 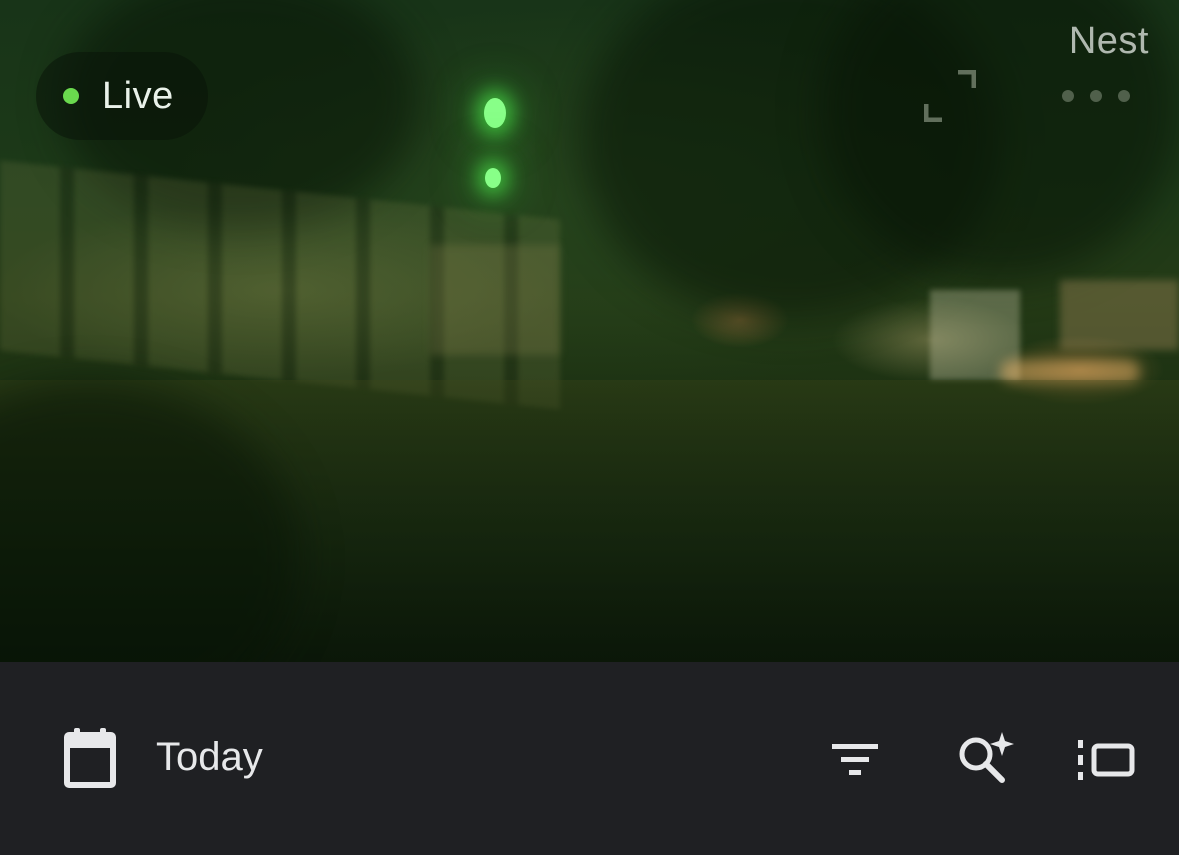 What do you see at coordinates (1108, 41) in the screenshot?
I see `brand-label: Nest` at bounding box center [1108, 41].